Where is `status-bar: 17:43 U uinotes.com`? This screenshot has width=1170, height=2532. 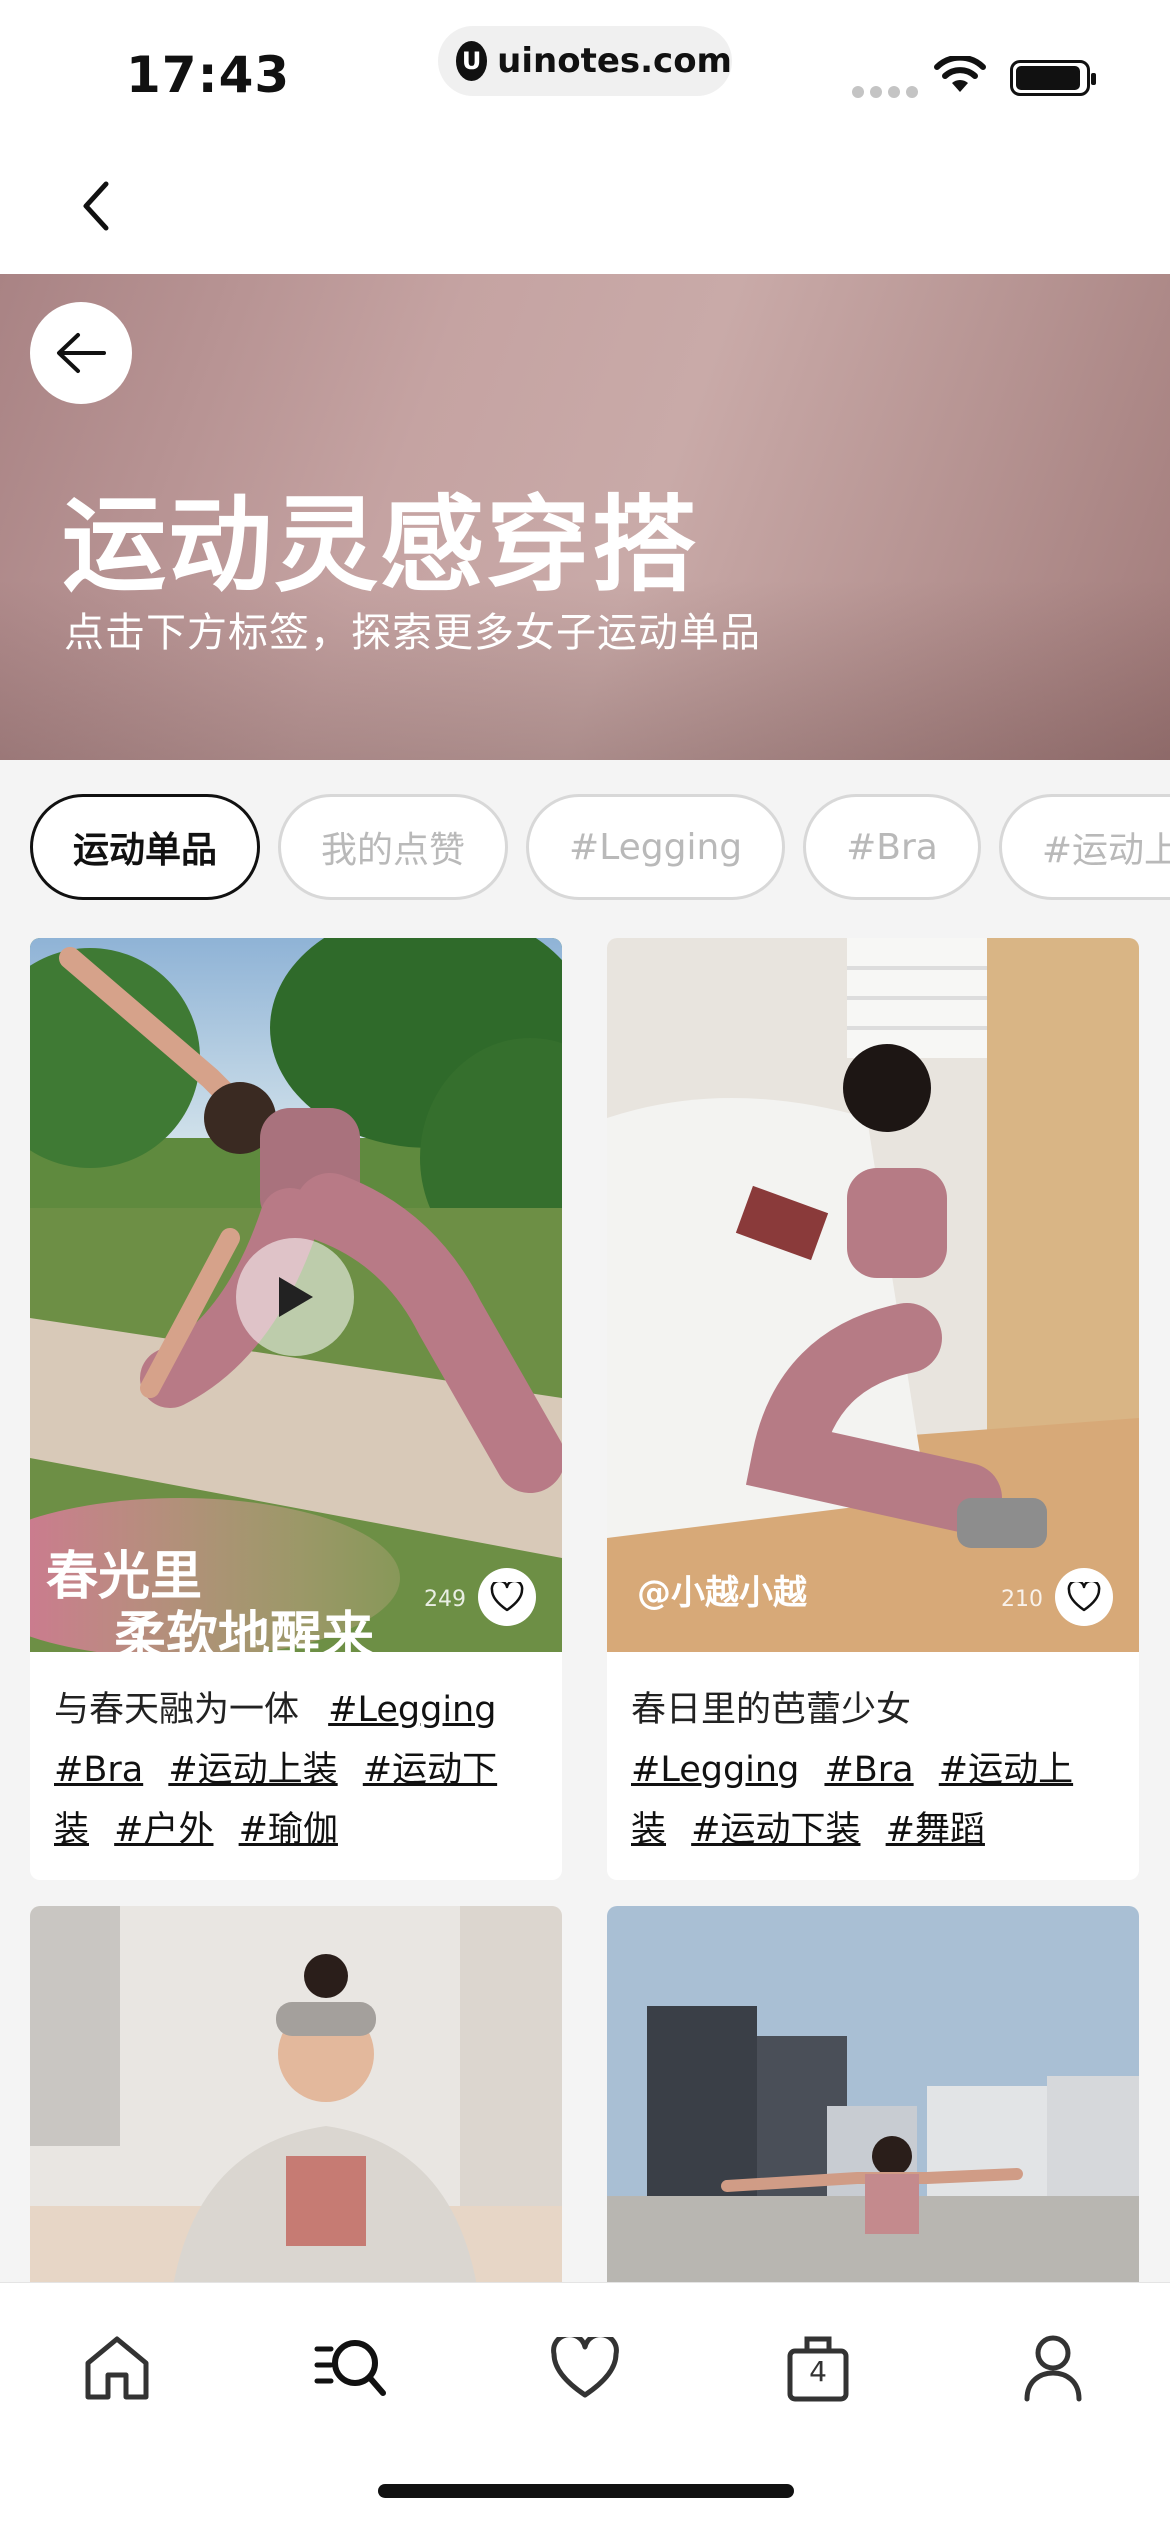
status-bar: 17:43 U uinotes.com is located at coordinates (585, 70).